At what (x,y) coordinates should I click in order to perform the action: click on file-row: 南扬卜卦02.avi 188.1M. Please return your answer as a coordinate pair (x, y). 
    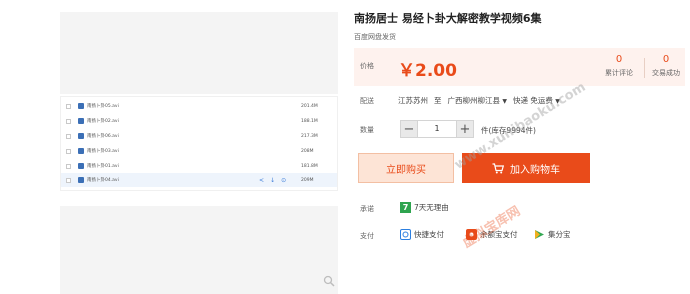
    Looking at the image, I should click on (199, 121).